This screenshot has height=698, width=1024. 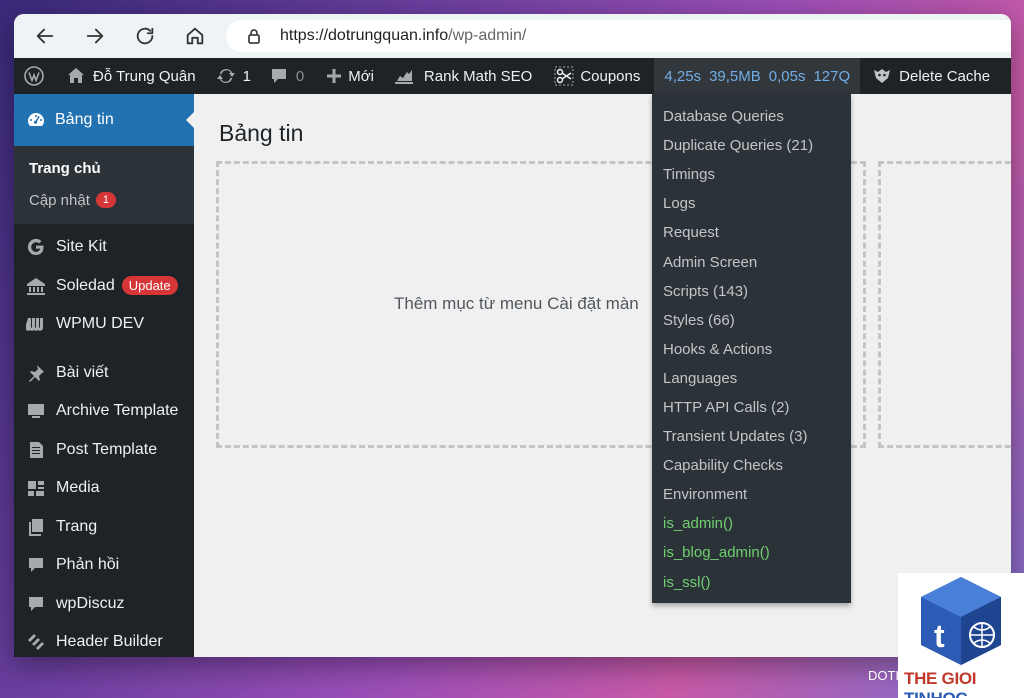 What do you see at coordinates (751, 320) in the screenshot?
I see `qm-menu-item: Styles (66)` at bounding box center [751, 320].